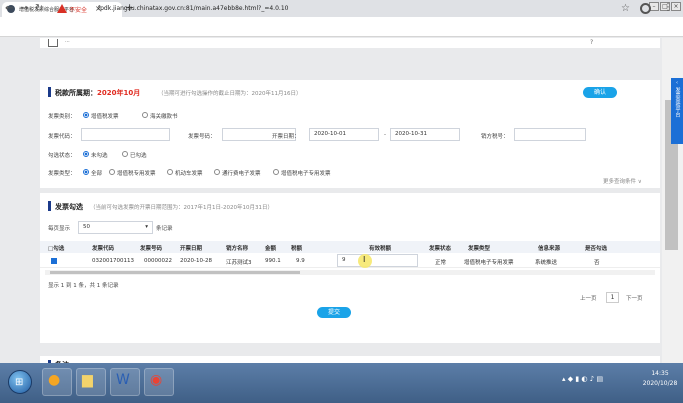 The image size is (683, 403). I want to click on radio-unchecked, so click(86, 154).